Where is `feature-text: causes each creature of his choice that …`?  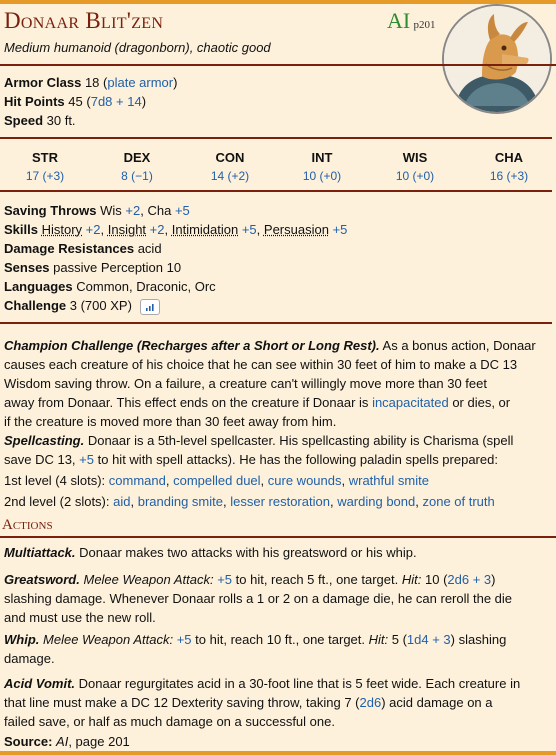 feature-text: causes each creature of his choice that … is located at coordinates (261, 364).